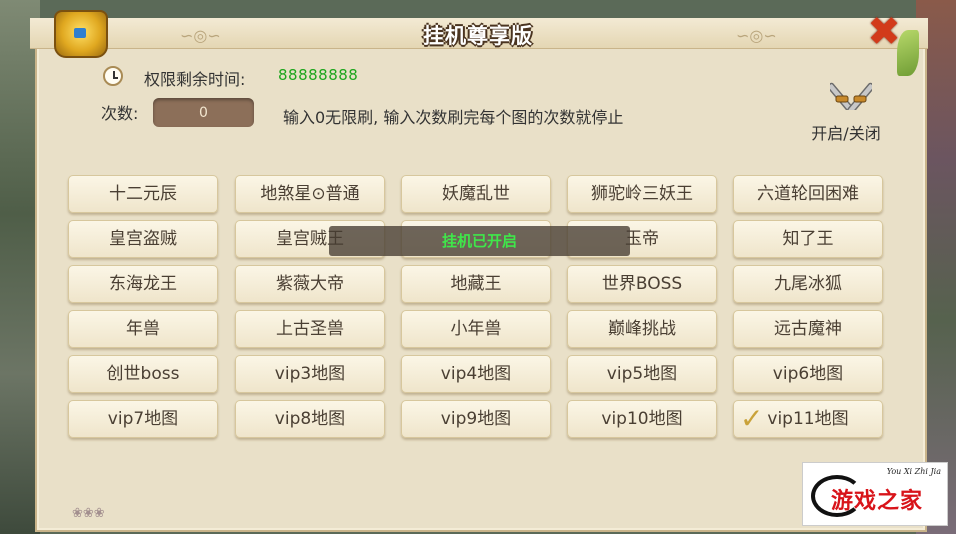  I want to click on map-button: 巅峰挑战, so click(642, 329).